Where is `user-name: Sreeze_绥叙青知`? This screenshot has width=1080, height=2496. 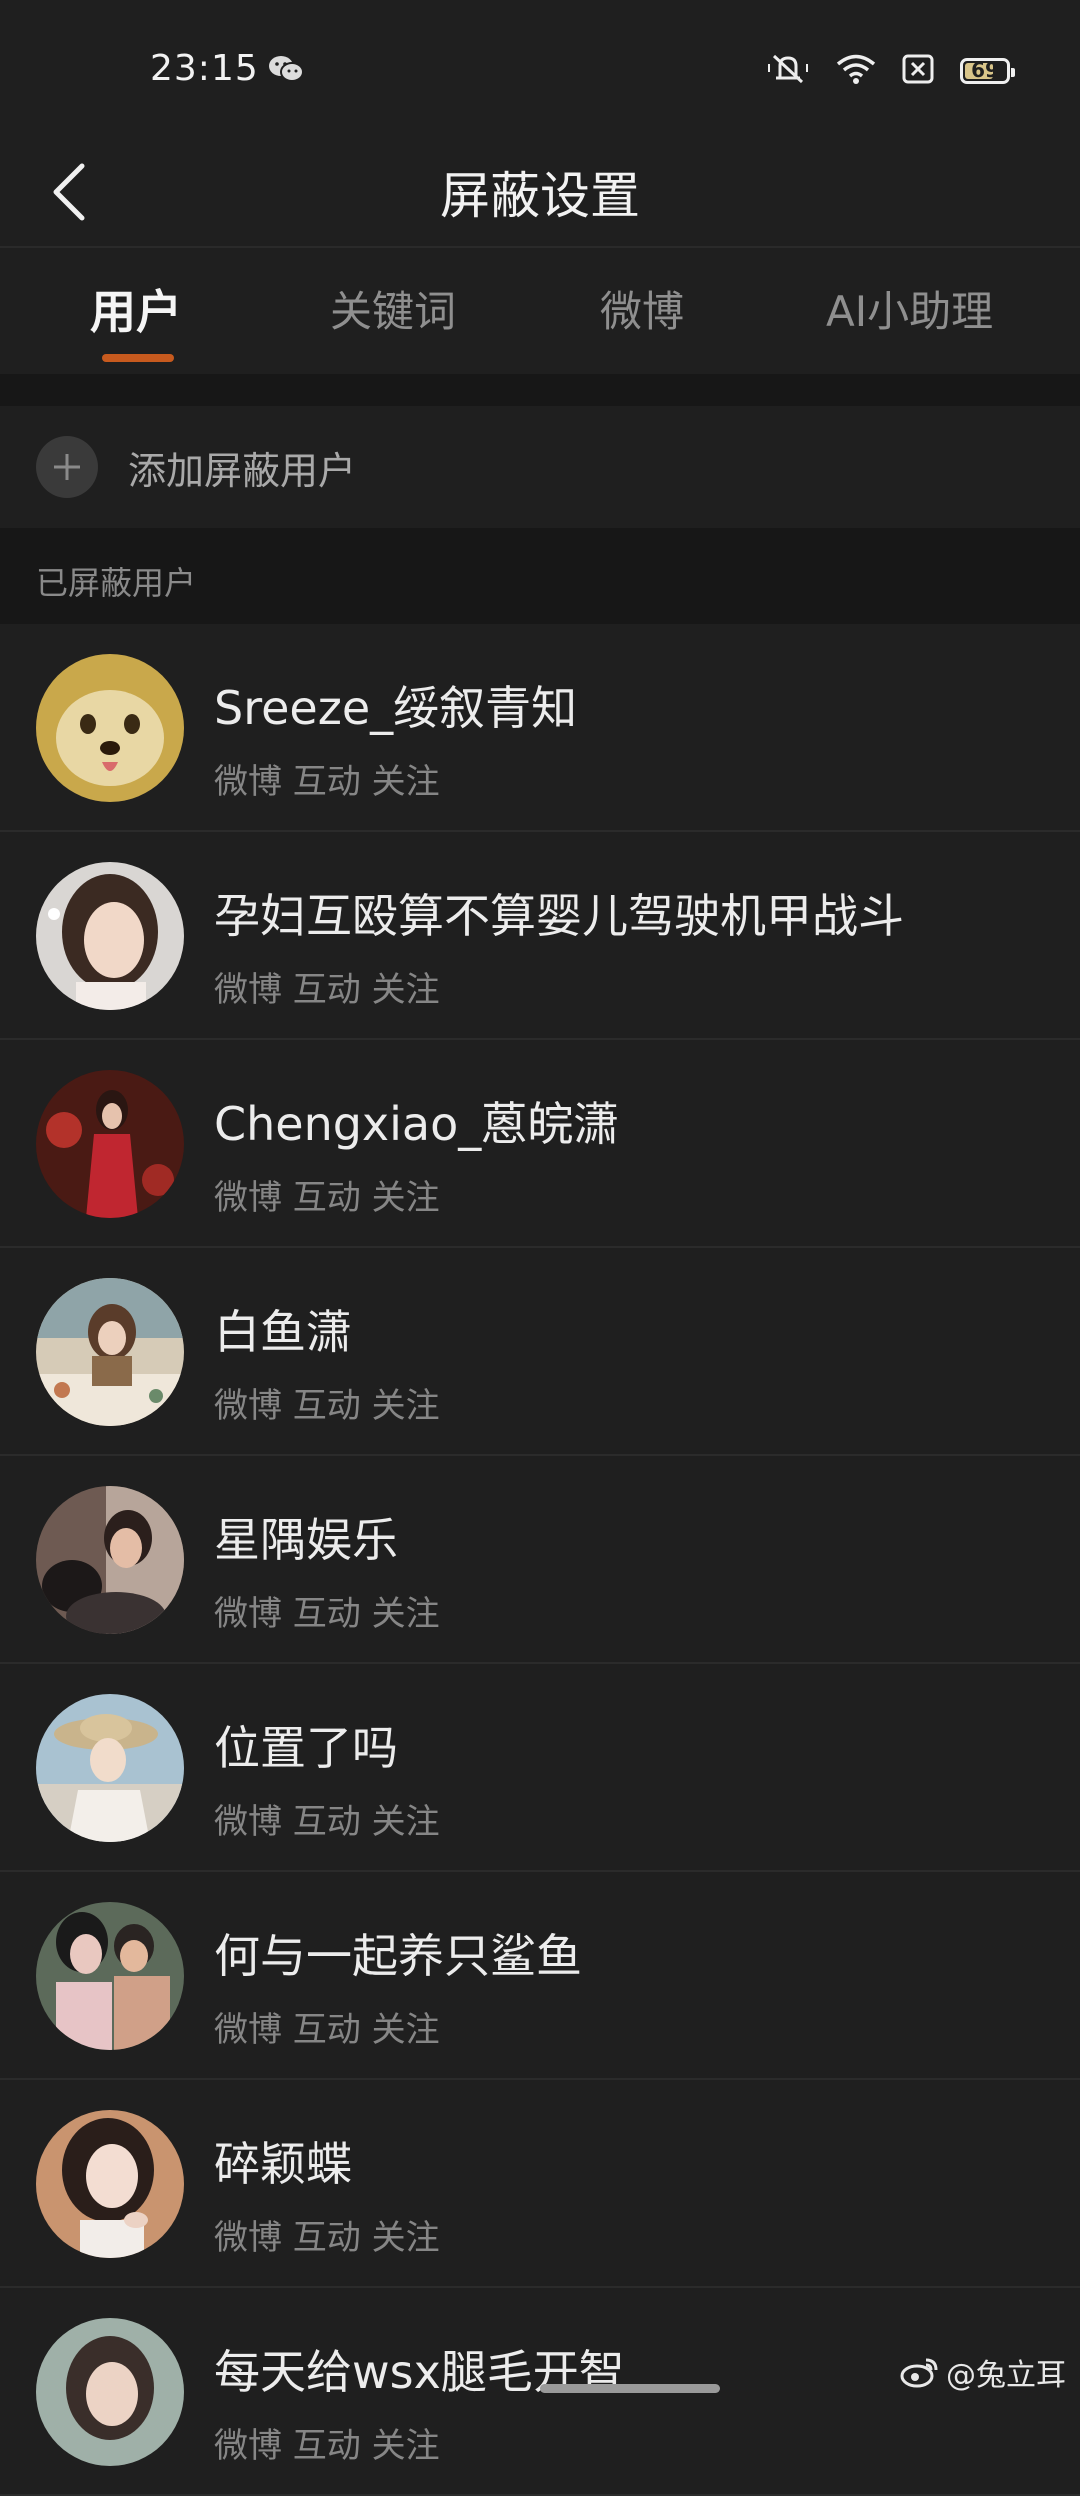
user-name: Sreeze_绥叙青知 is located at coordinates (396, 708).